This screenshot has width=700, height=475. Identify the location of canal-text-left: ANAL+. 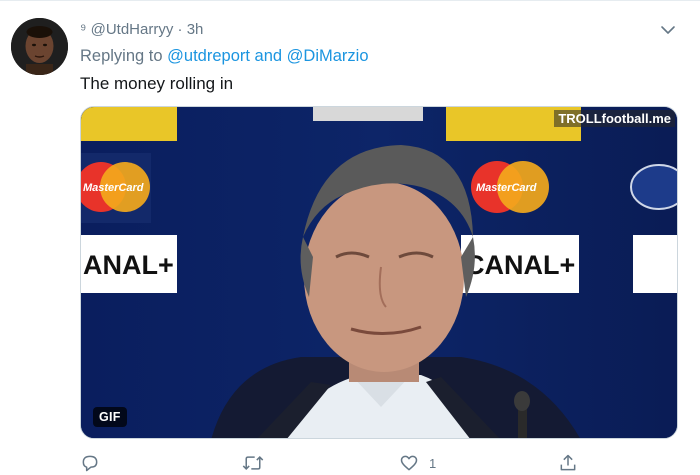
(128, 265).